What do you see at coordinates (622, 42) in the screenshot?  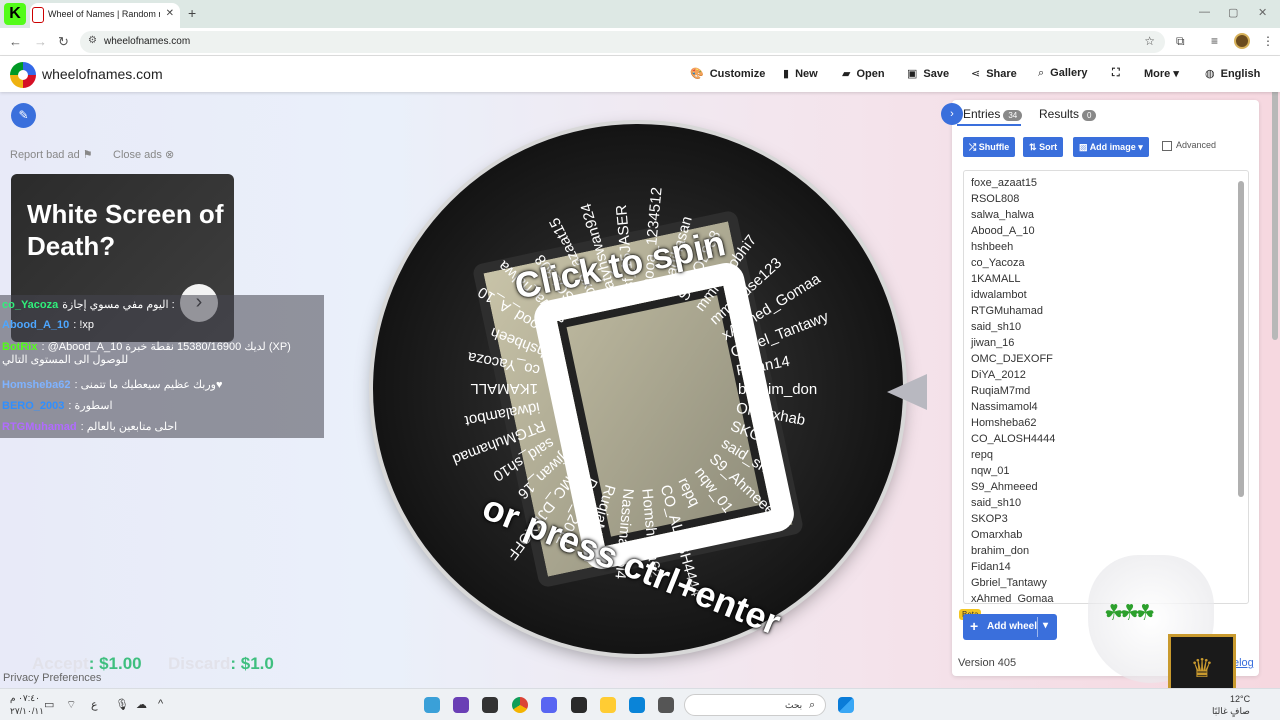 I see `address-bar: ⚙ wheelofnames.com ☆` at bounding box center [622, 42].